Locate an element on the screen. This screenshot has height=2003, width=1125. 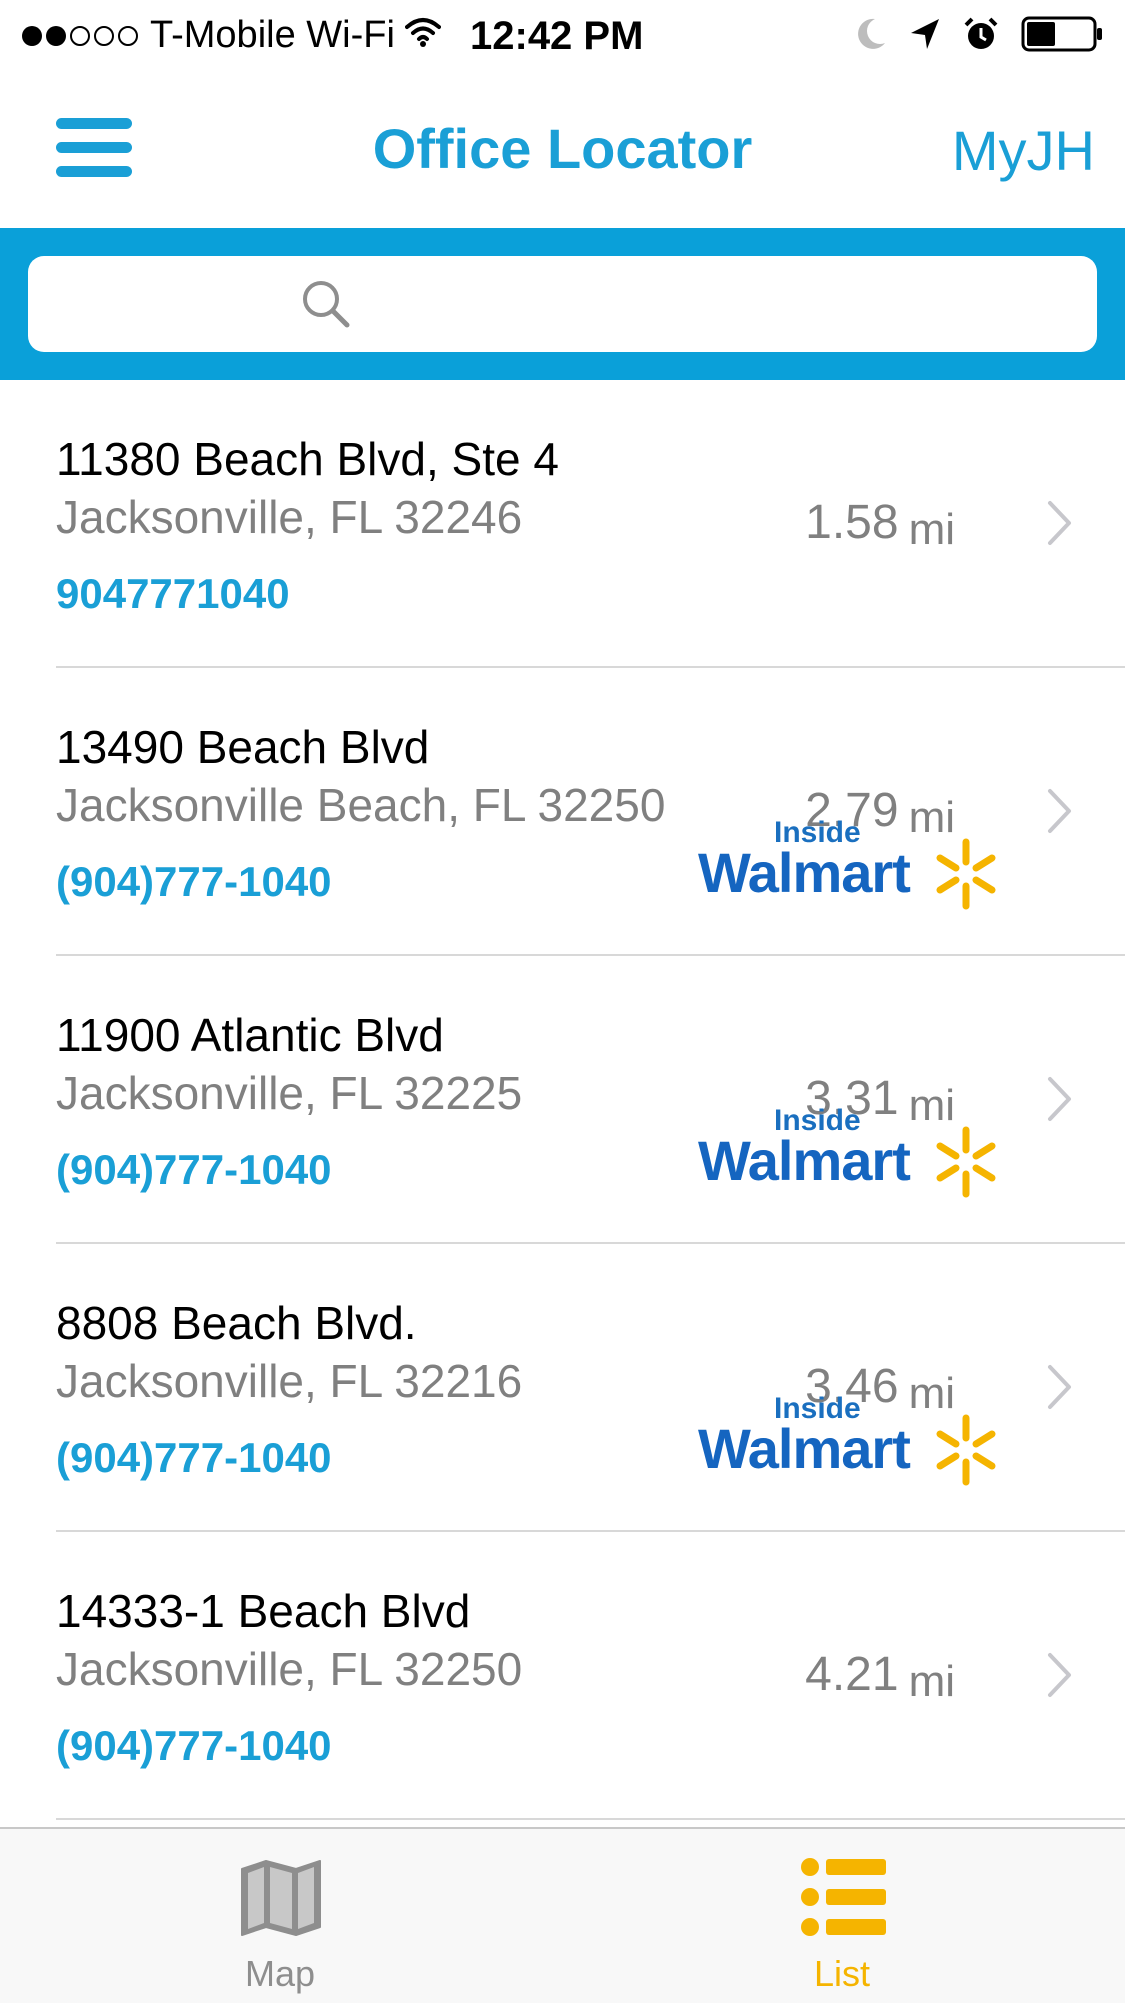
alarm-icon is located at coordinates (981, 34).